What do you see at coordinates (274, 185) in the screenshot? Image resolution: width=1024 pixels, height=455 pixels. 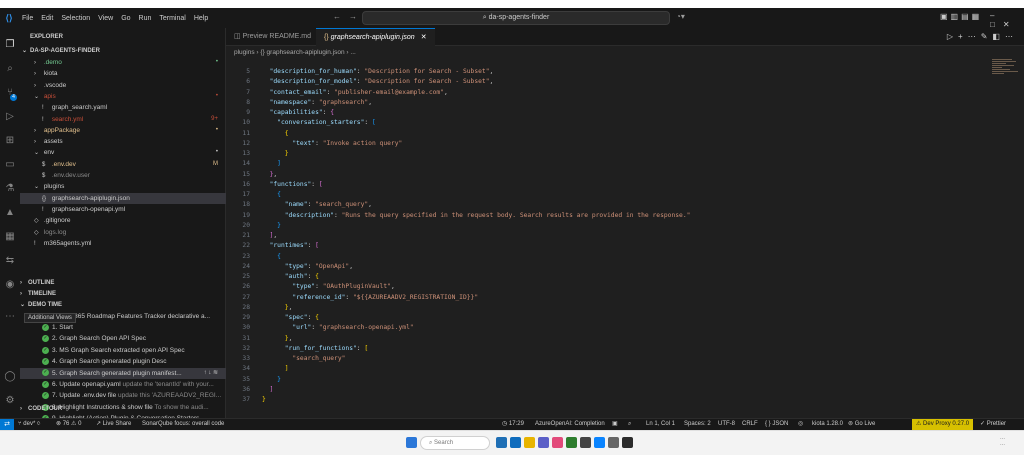 I see `code-line: 16 "functions": [` at bounding box center [274, 185].